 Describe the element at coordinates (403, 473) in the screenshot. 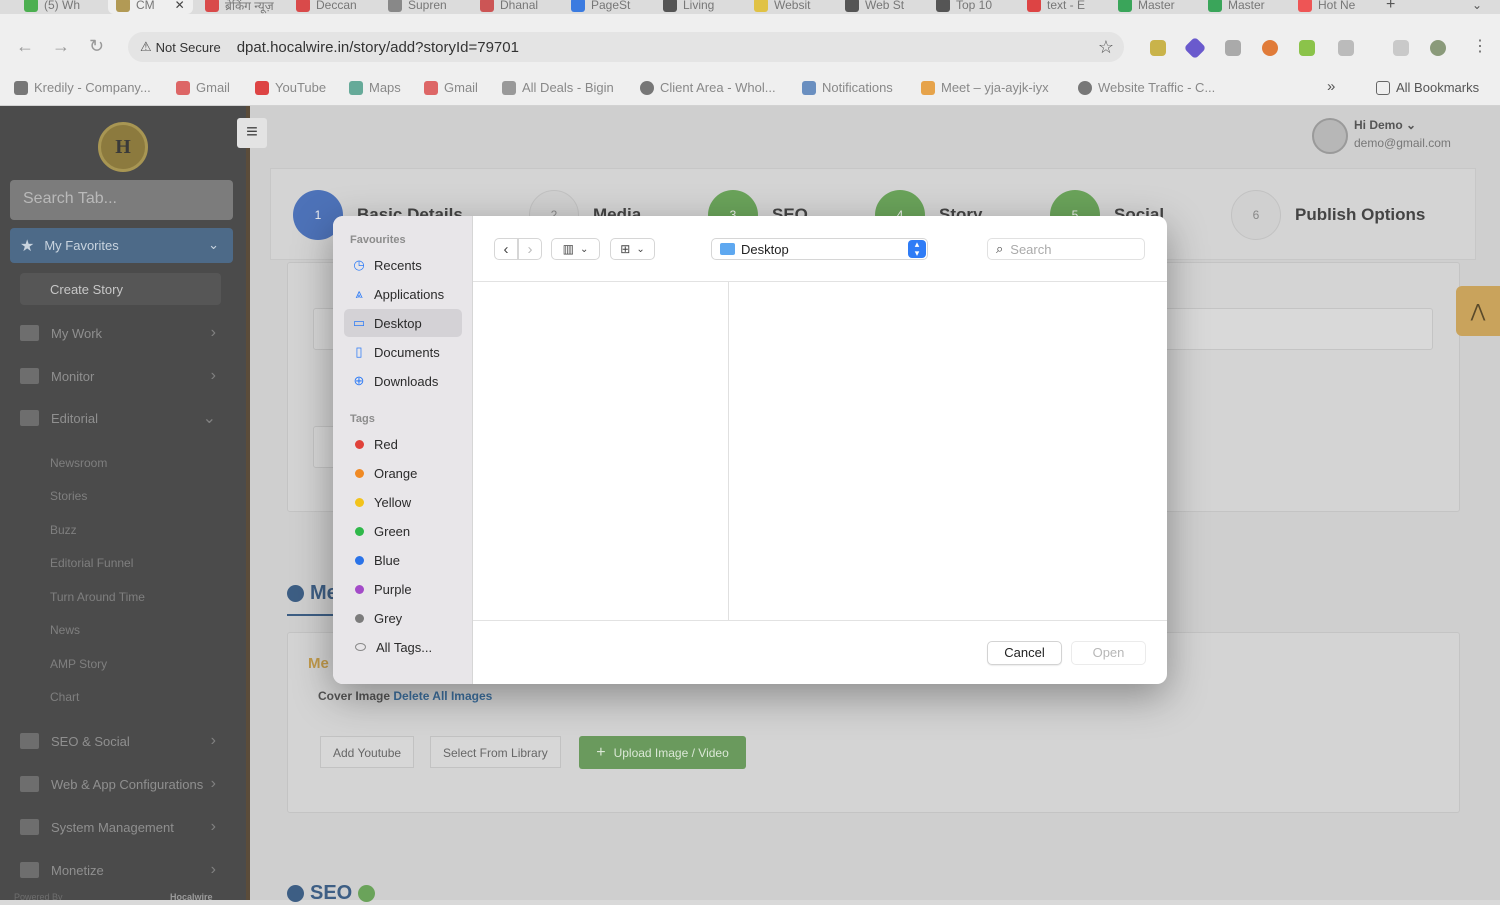

I see `tag-orange: Orange` at that location.